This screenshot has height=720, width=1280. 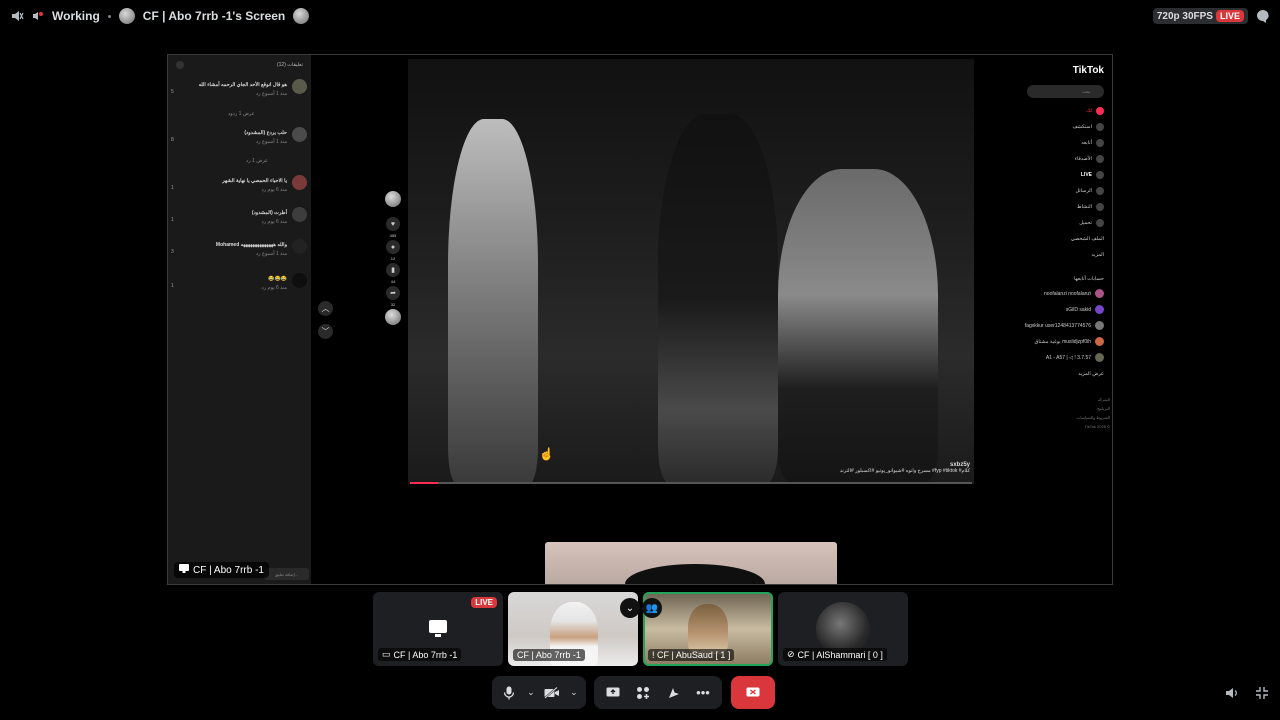 I want to click on speaker-muted-icon, so click(x=17, y=16).